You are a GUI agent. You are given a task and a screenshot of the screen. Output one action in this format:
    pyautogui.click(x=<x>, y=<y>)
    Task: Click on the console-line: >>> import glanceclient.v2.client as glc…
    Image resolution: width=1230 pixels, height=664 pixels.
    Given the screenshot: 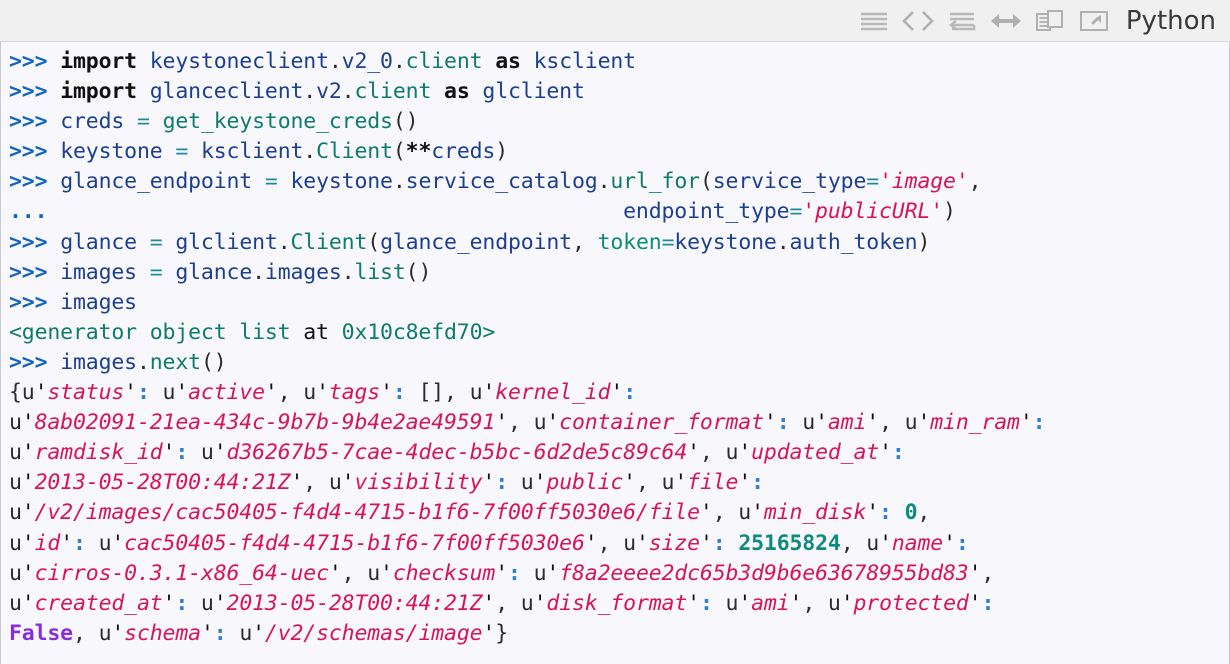 What is the action you would take?
    pyautogui.click(x=297, y=92)
    